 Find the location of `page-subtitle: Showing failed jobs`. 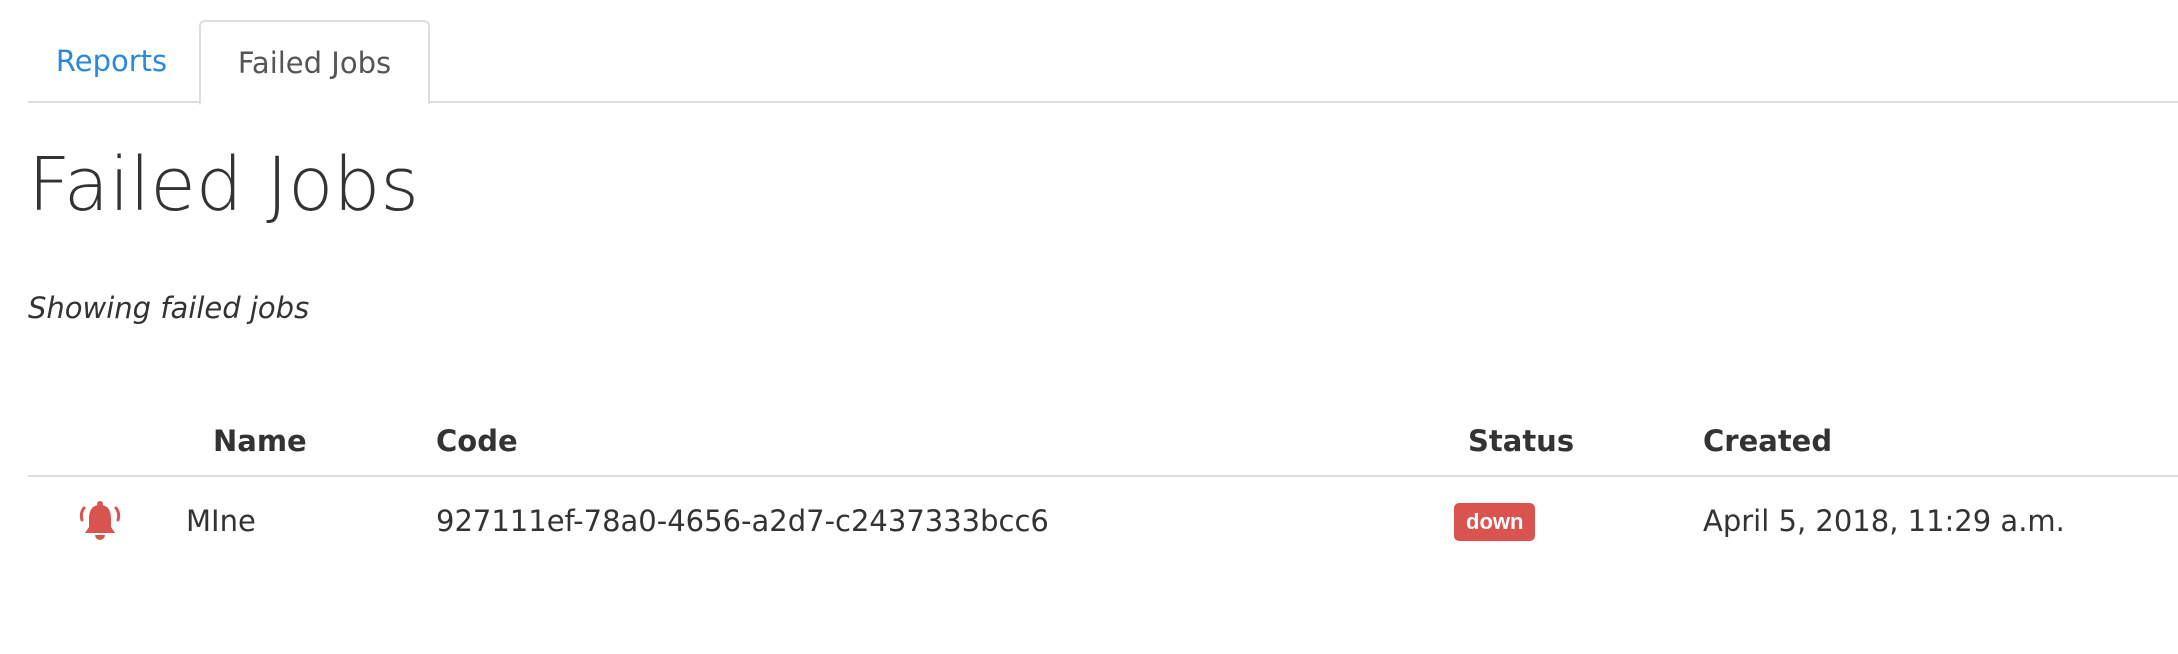

page-subtitle: Showing failed jobs is located at coordinates (169, 308).